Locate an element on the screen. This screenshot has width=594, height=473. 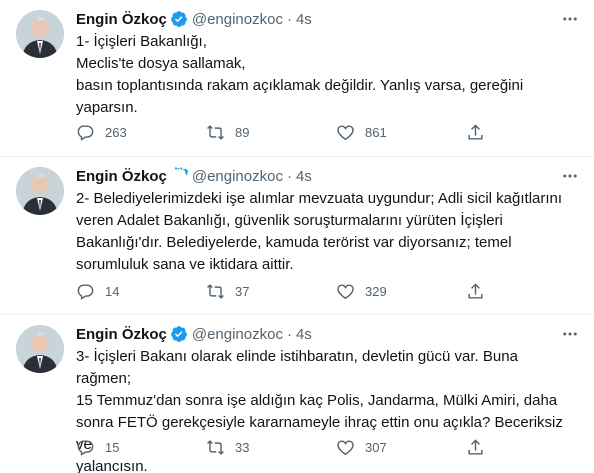
action-bar: 263 89 861 is located at coordinates (327, 132).